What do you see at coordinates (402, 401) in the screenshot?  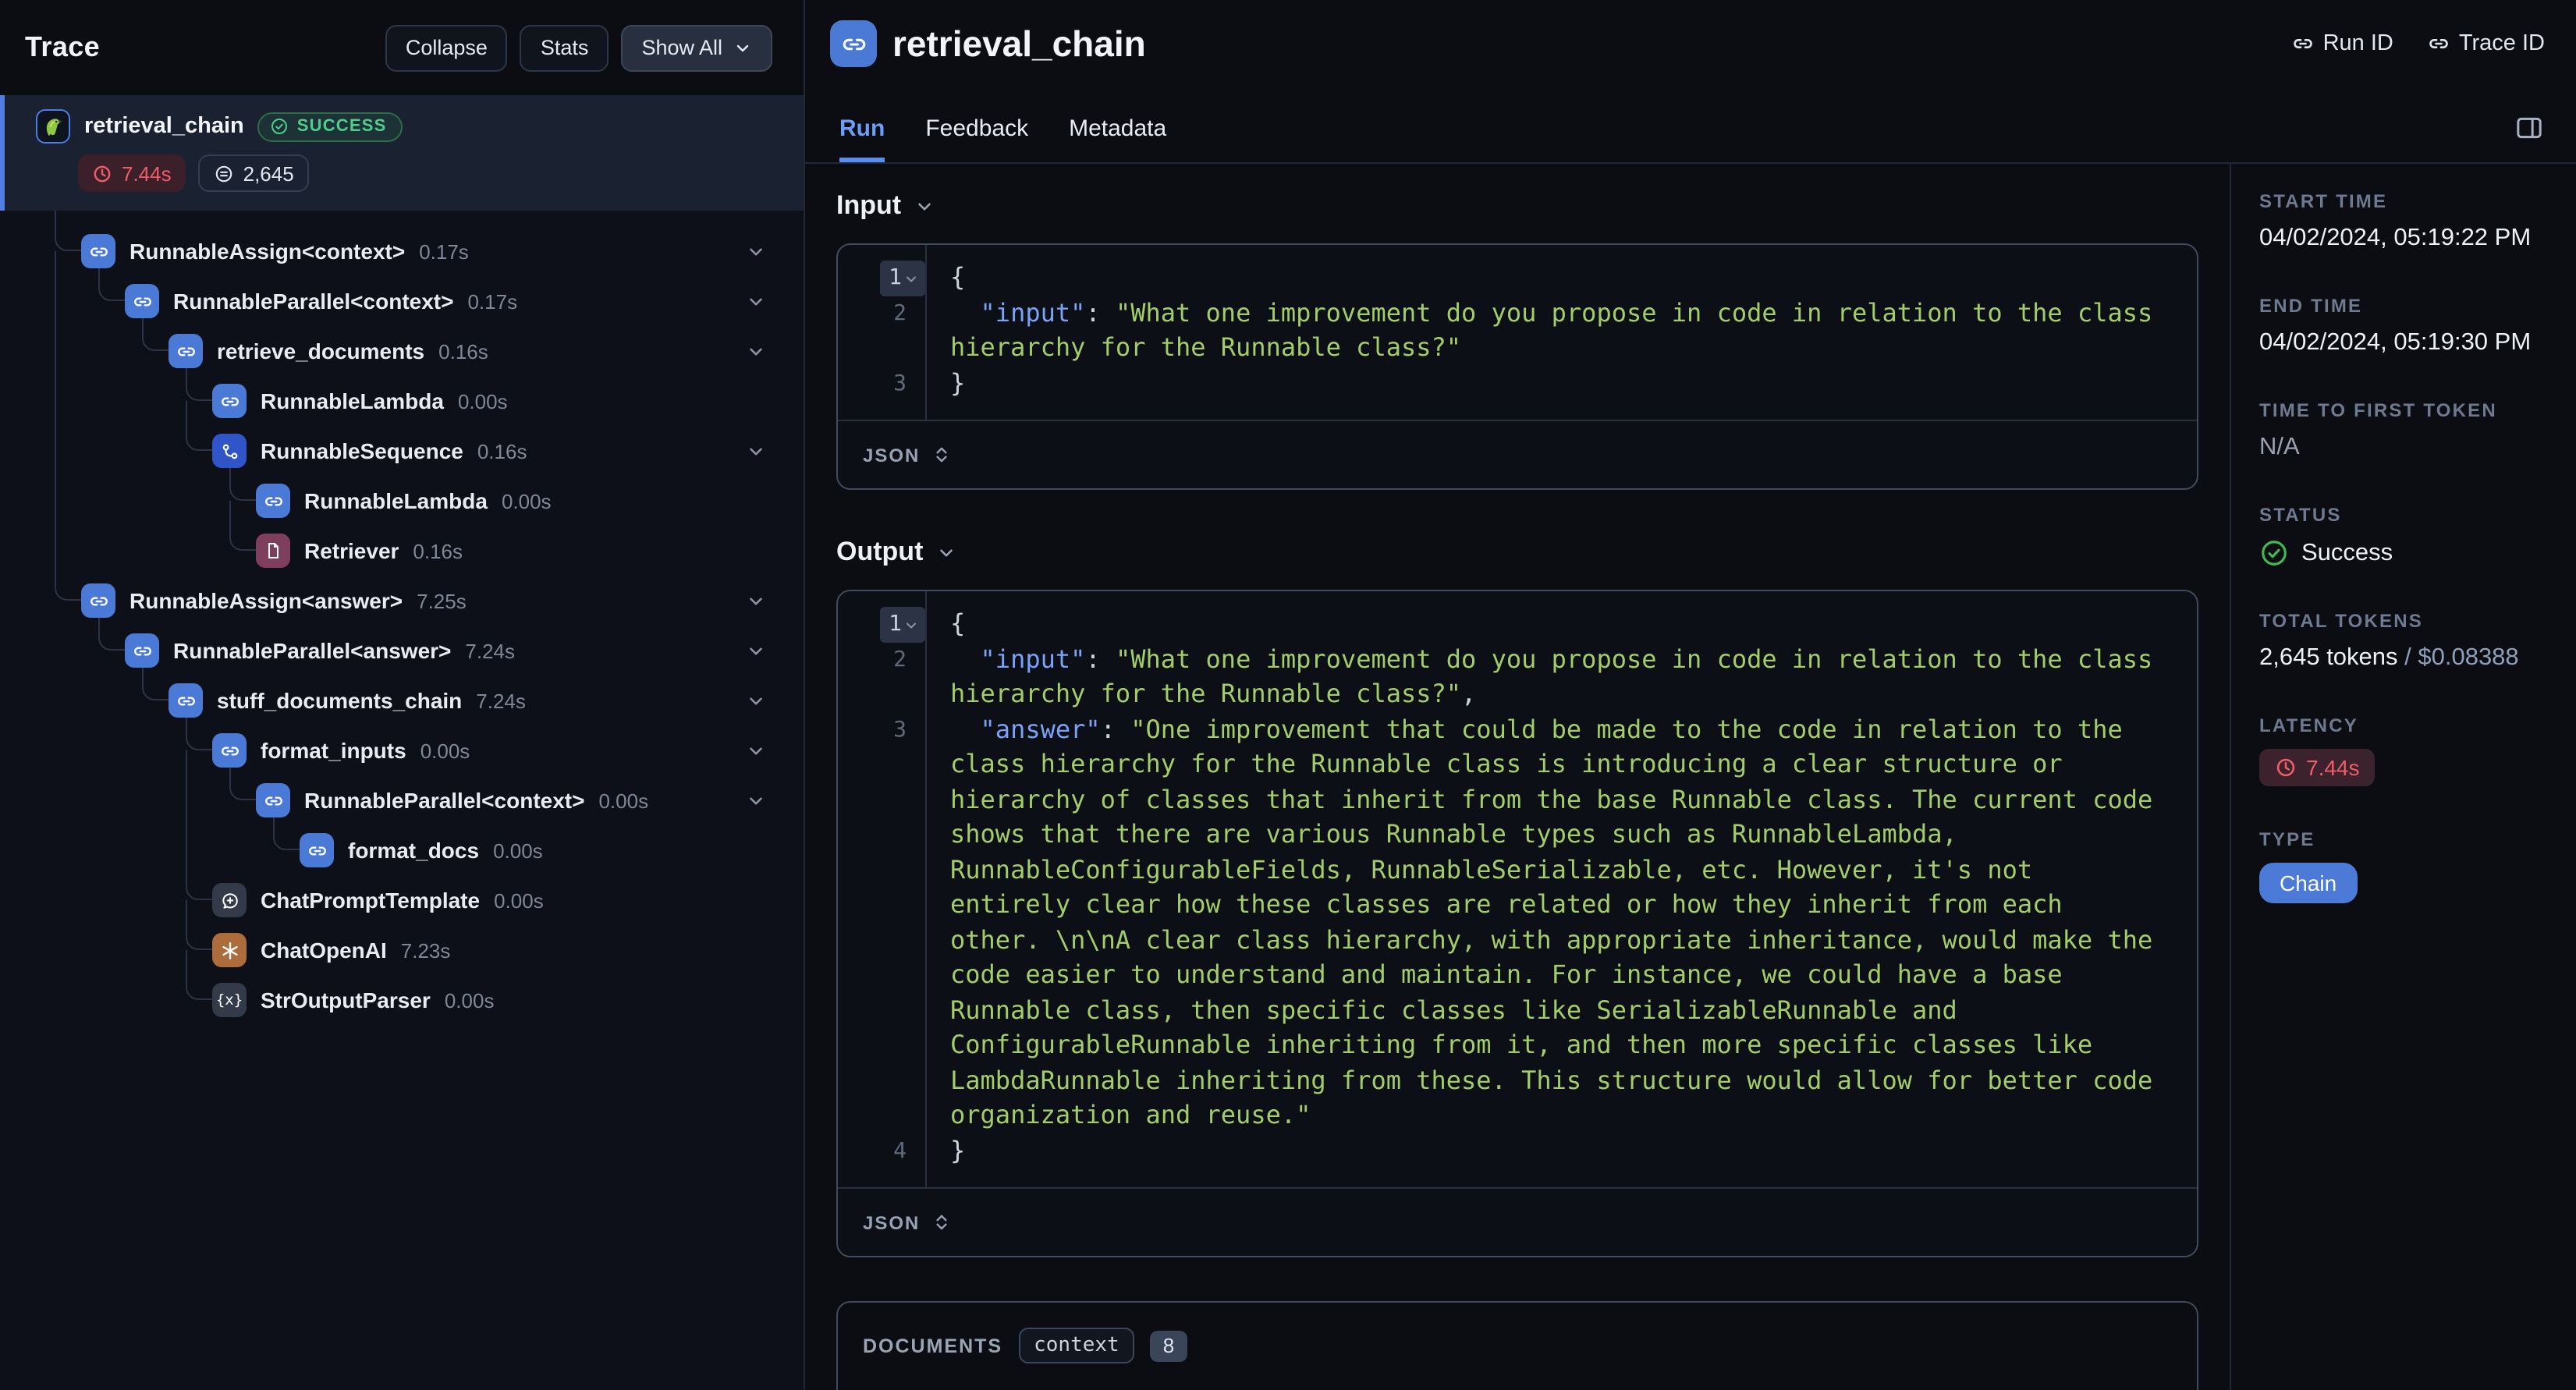 I see `tree-item-runnable-lambda: RunnableLambda 0.00s` at bounding box center [402, 401].